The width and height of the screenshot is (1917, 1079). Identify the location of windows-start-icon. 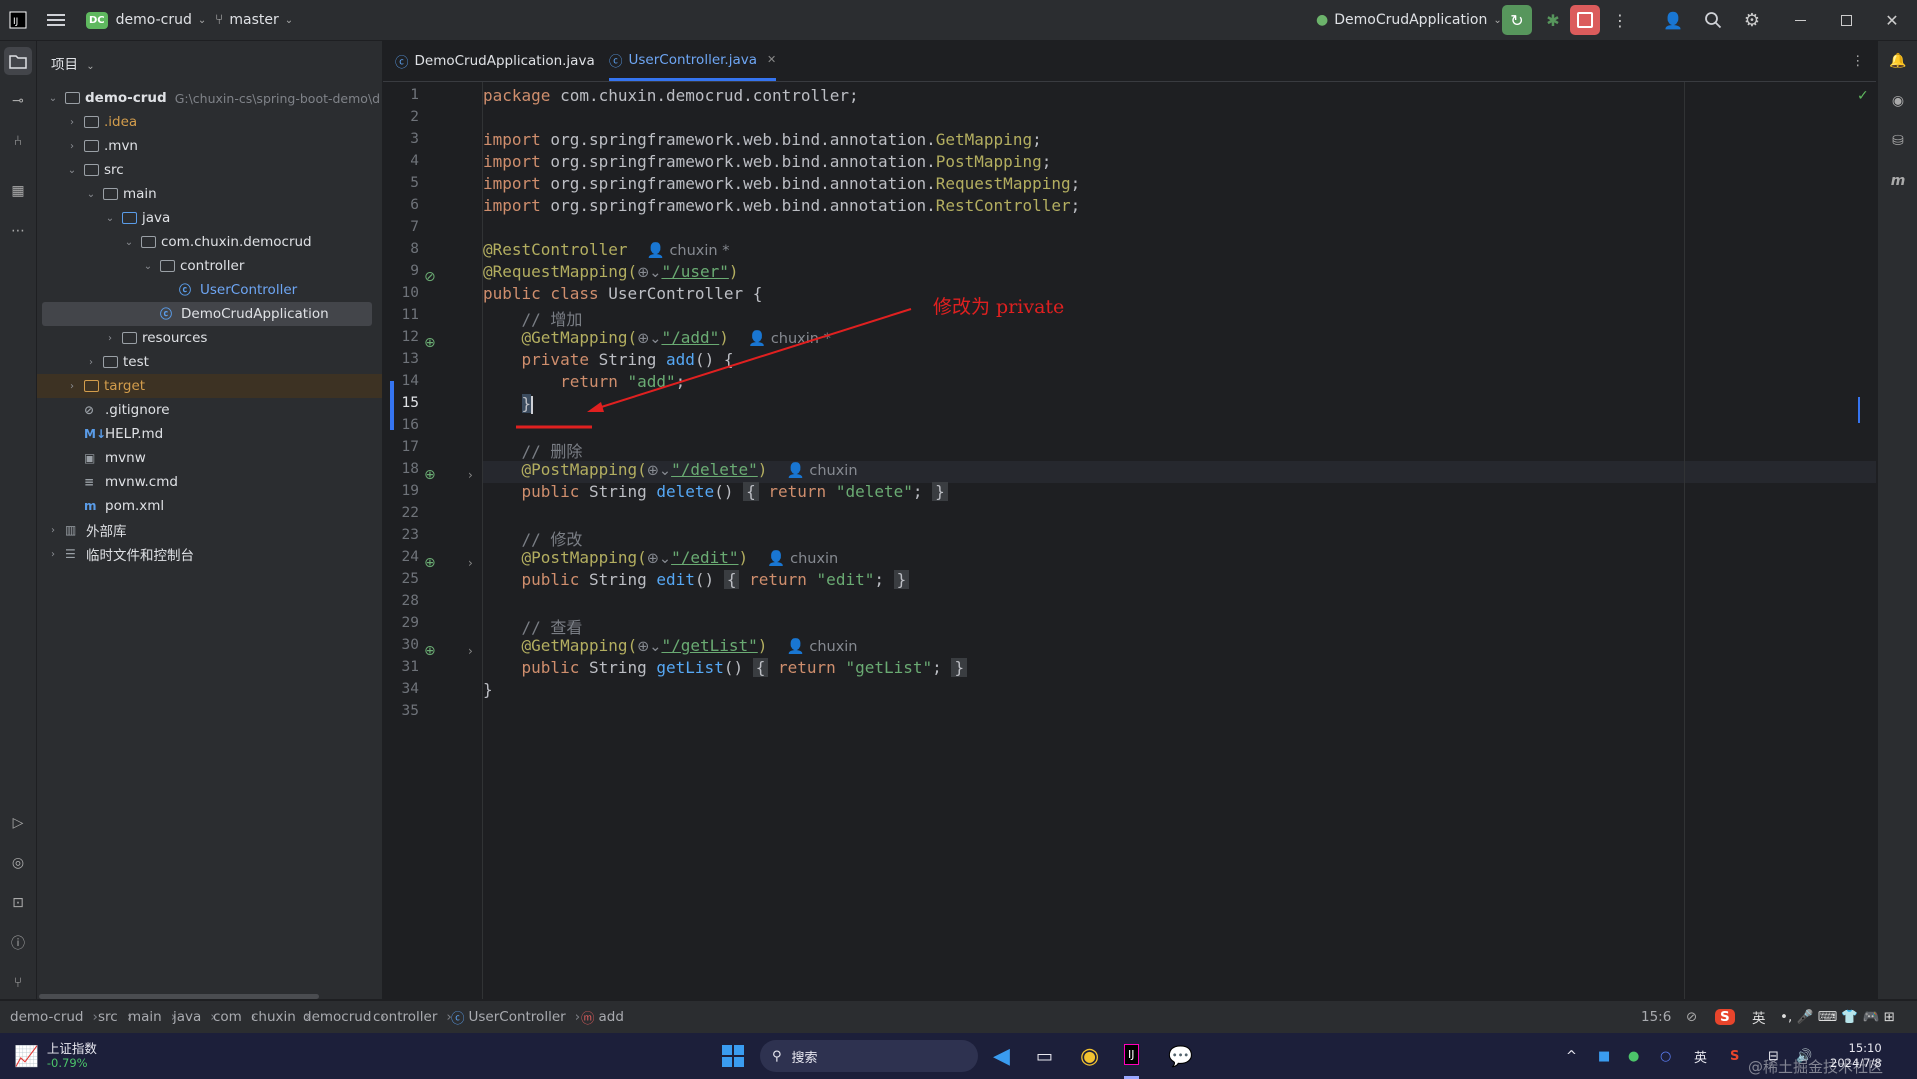
(733, 1056).